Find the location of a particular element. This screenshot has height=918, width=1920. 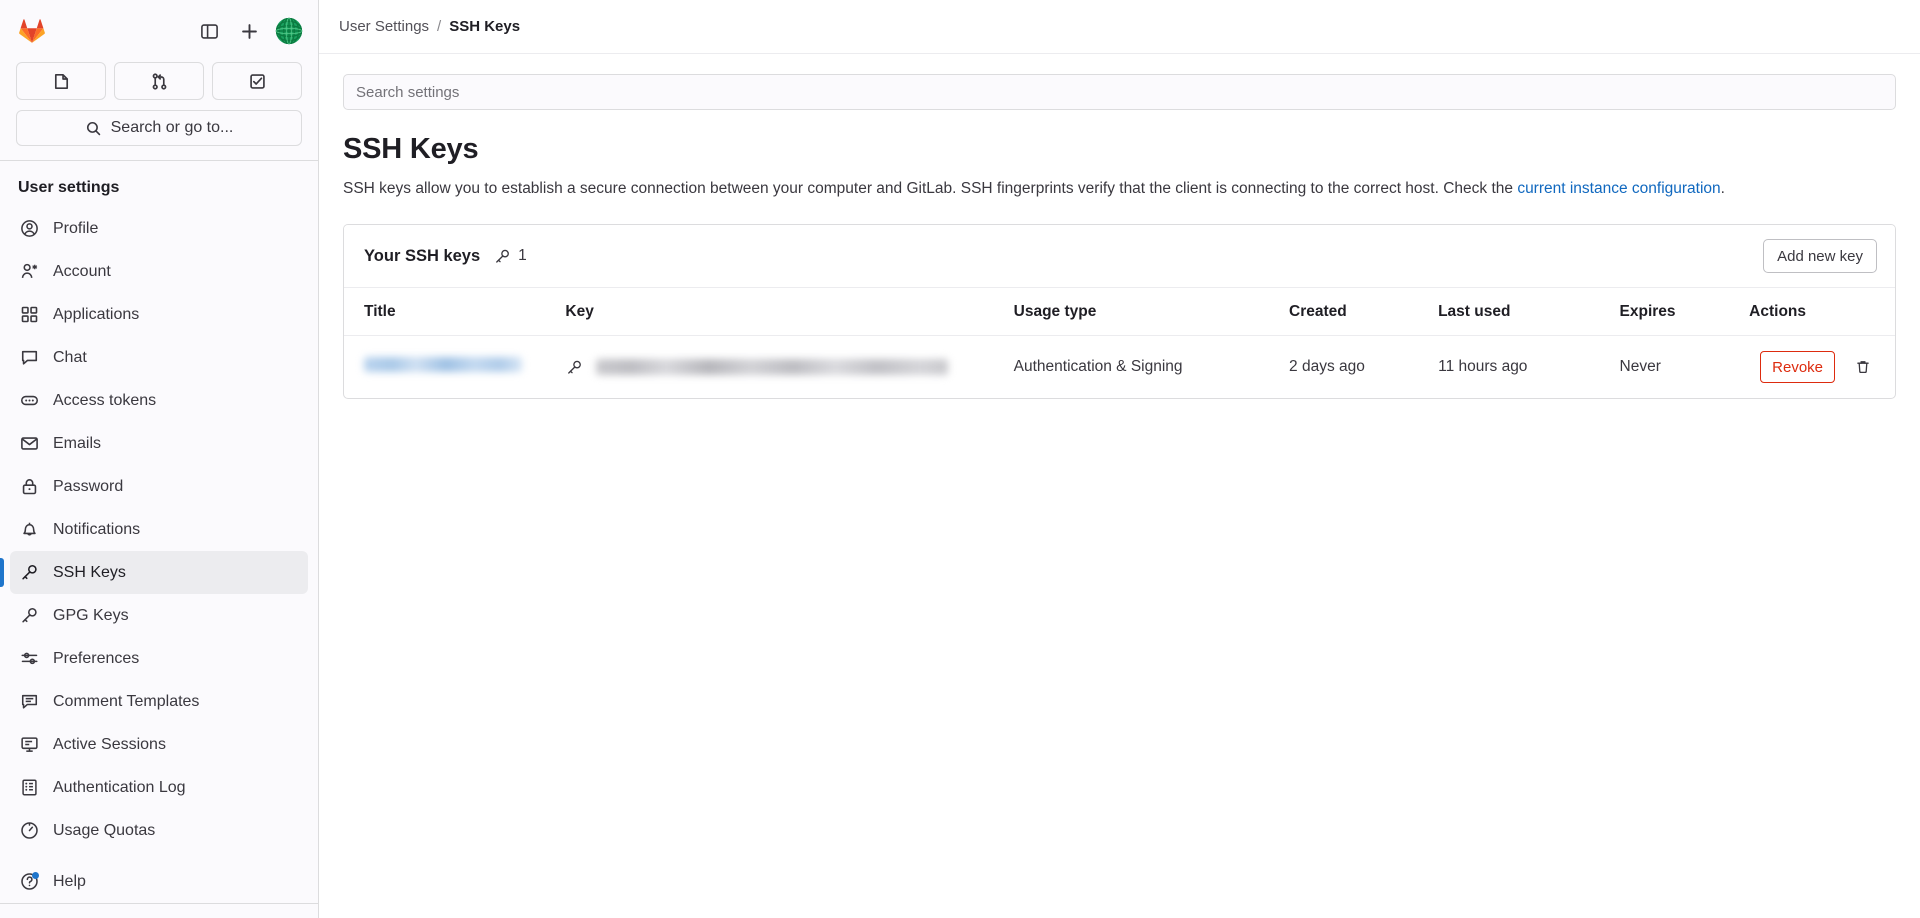

key-fingerprint-wrapper is located at coordinates (785, 367).